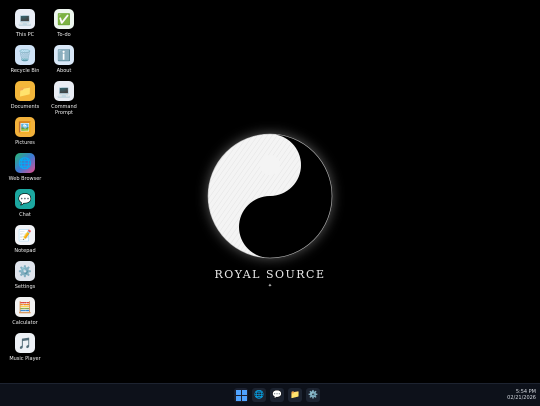 Image resolution: width=540 pixels, height=406 pixels. I want to click on desktop-icon-calculator: 🧮 Calculator, so click(25, 311).